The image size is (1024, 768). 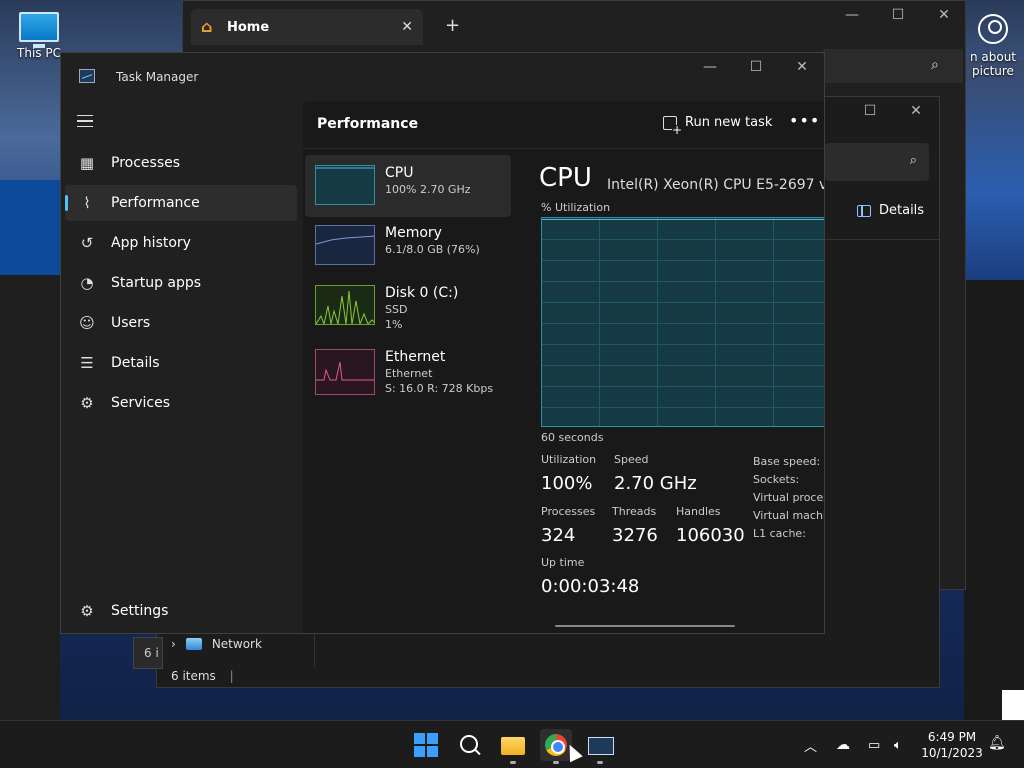 I want to click on cpu-utilization-graph, so click(x=682, y=322).